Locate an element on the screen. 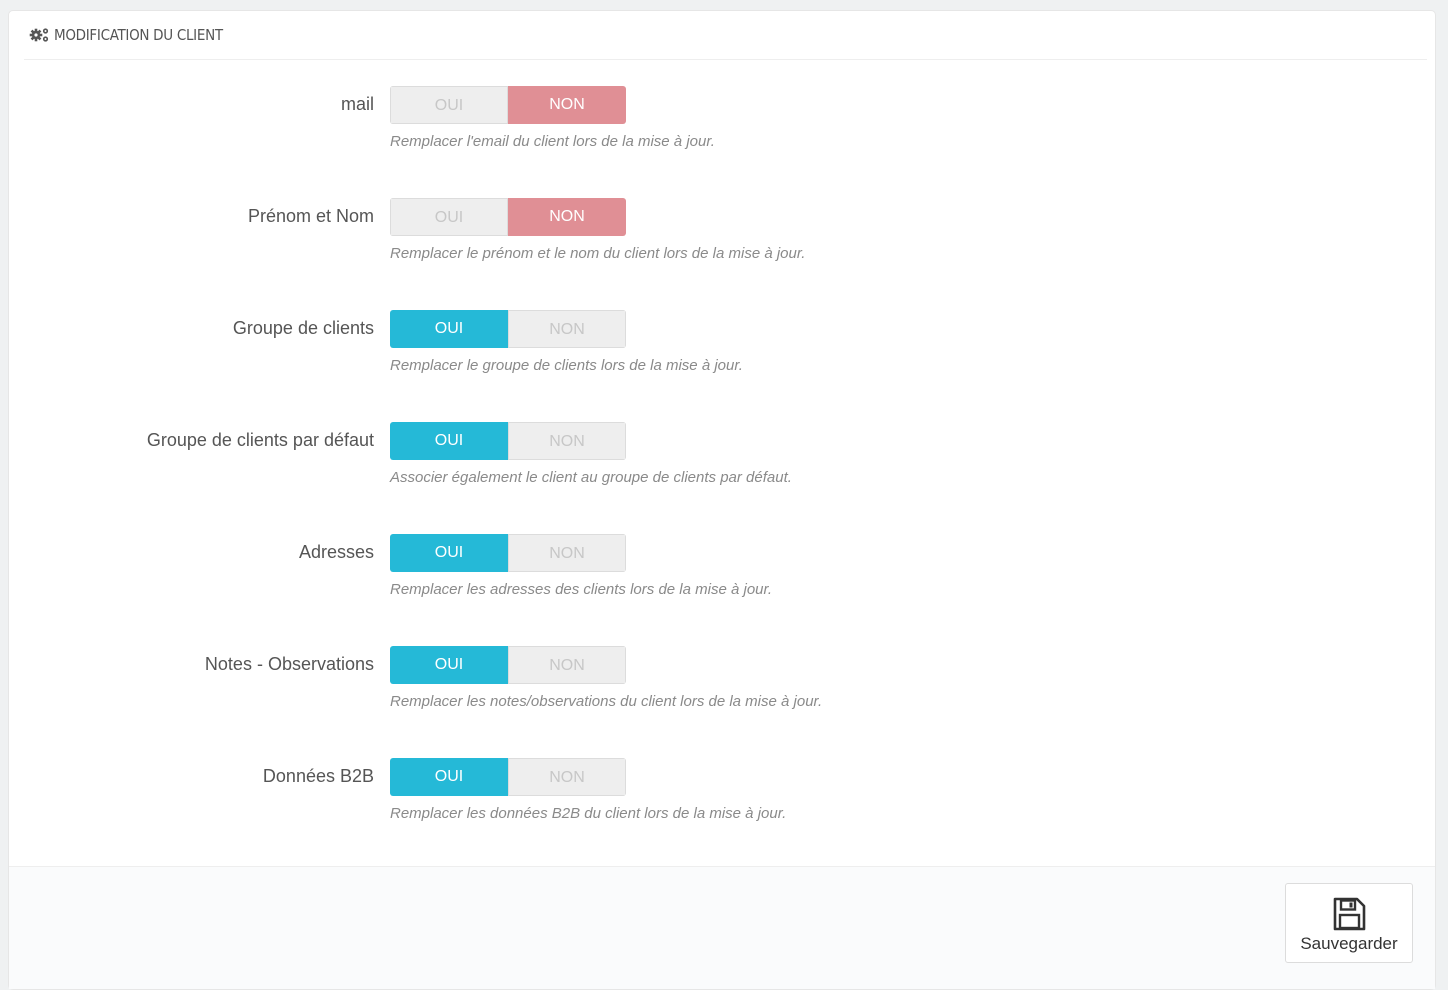 The image size is (1448, 990). field-label: Notes - Observations is located at coordinates (289, 664).